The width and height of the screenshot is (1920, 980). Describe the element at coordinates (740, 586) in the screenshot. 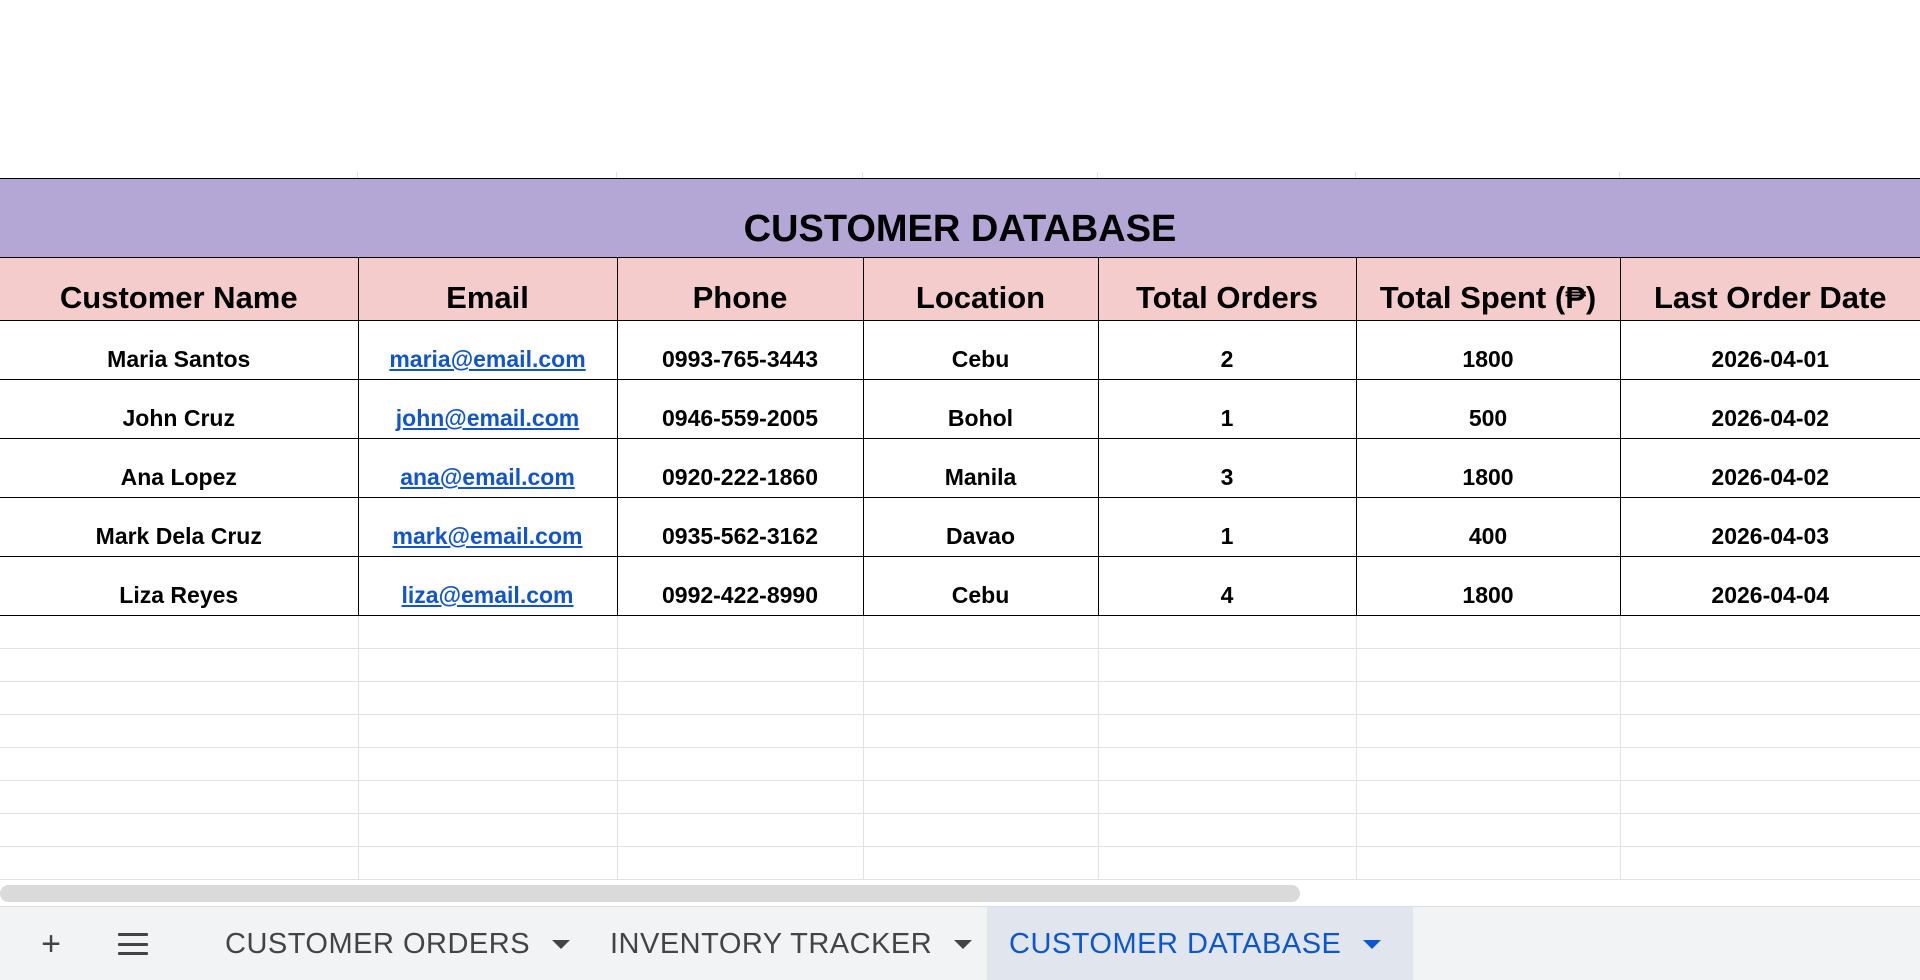

I see `cell-phone: 0992-422-8990` at that location.